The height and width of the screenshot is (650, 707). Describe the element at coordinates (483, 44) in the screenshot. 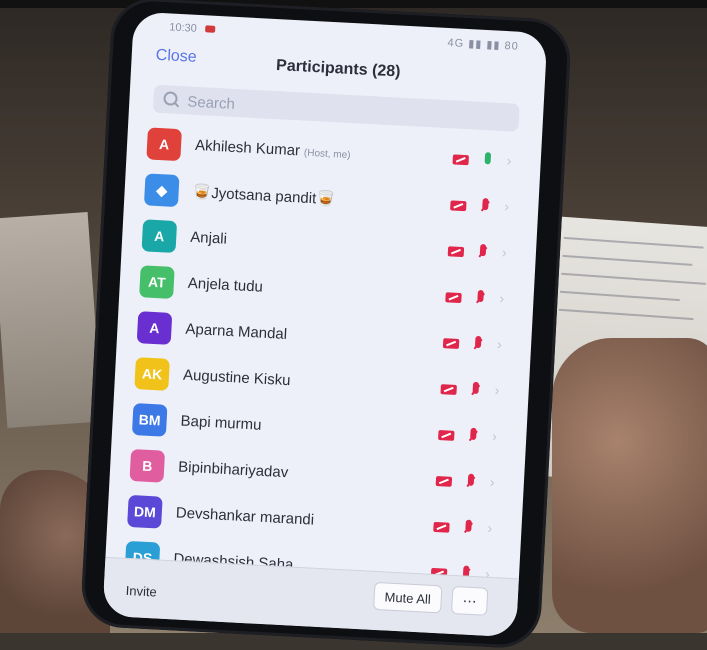

I see `status-signal: 4G ▮▮ ▮▮ 80` at that location.